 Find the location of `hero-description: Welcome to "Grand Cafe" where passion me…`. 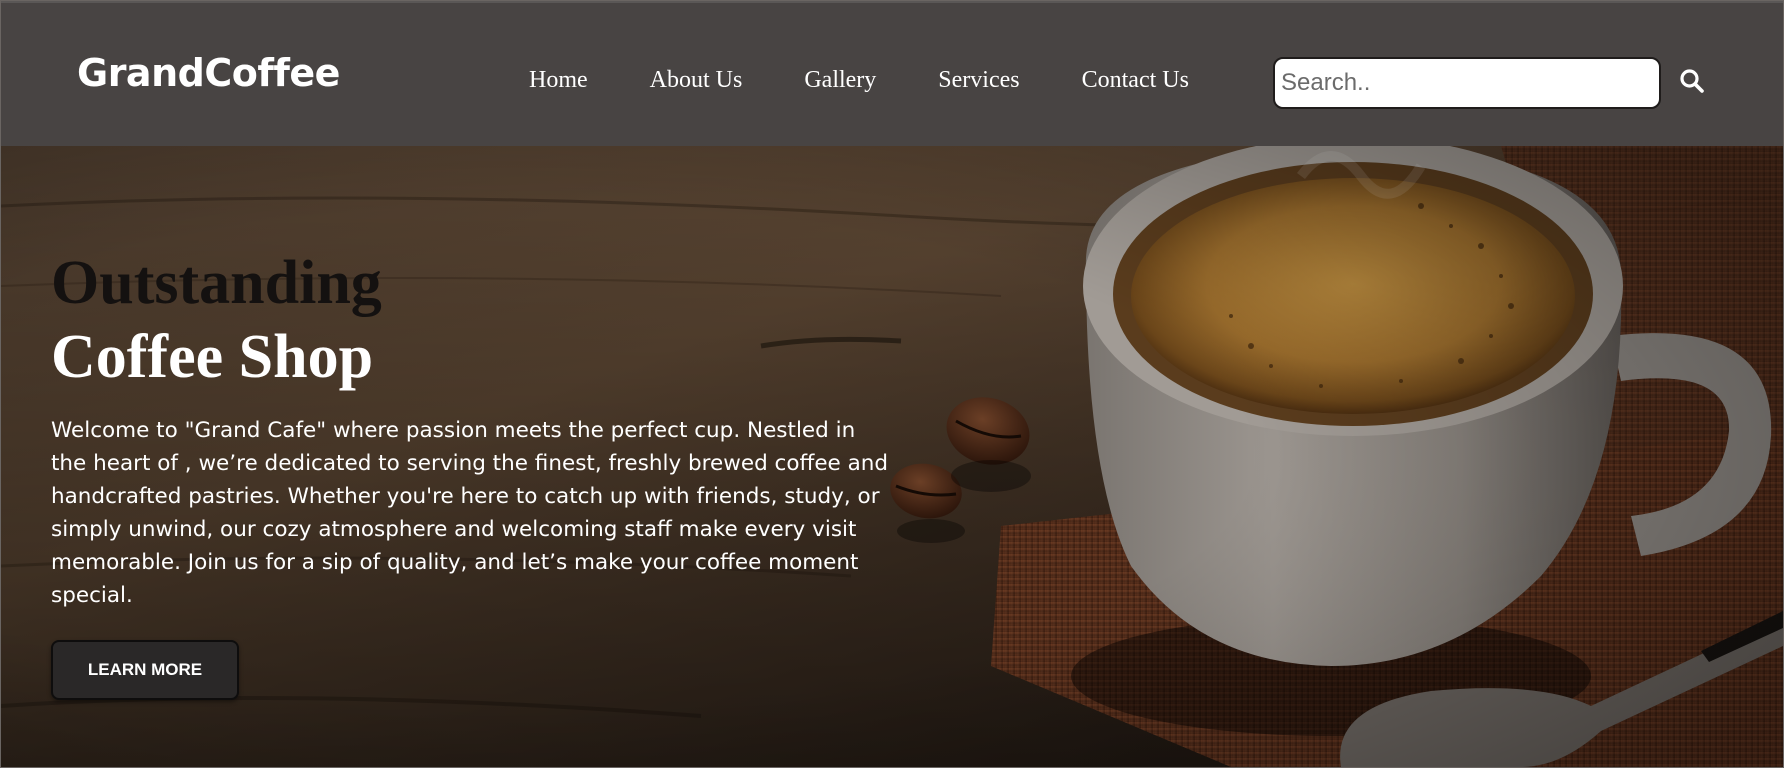

hero-description: Welcome to "Grand Cafe" where passion me… is located at coordinates (470, 513).